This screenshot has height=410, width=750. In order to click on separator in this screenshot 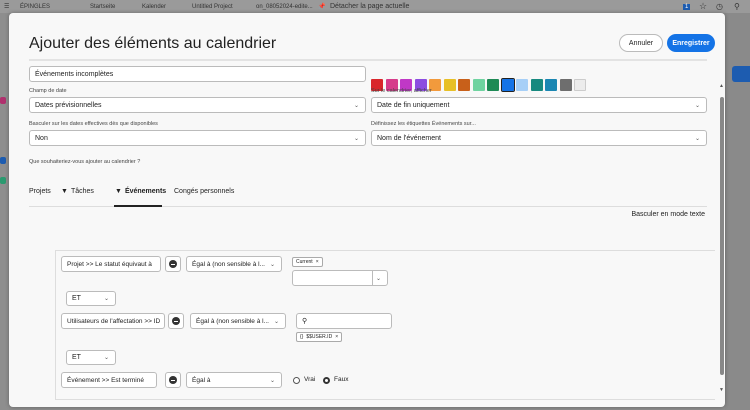, I will do `click(372, 278)`.